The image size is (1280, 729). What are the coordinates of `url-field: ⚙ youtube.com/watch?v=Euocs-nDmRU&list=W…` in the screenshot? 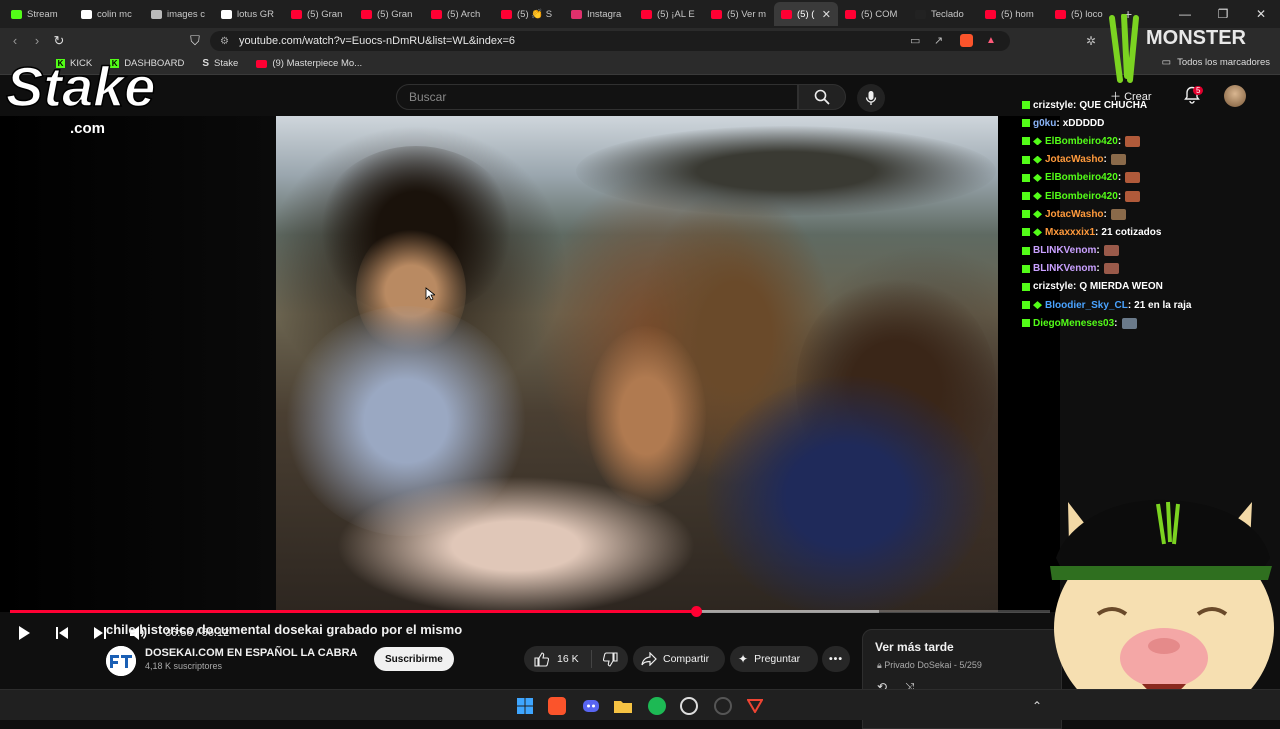 It's located at (610, 41).